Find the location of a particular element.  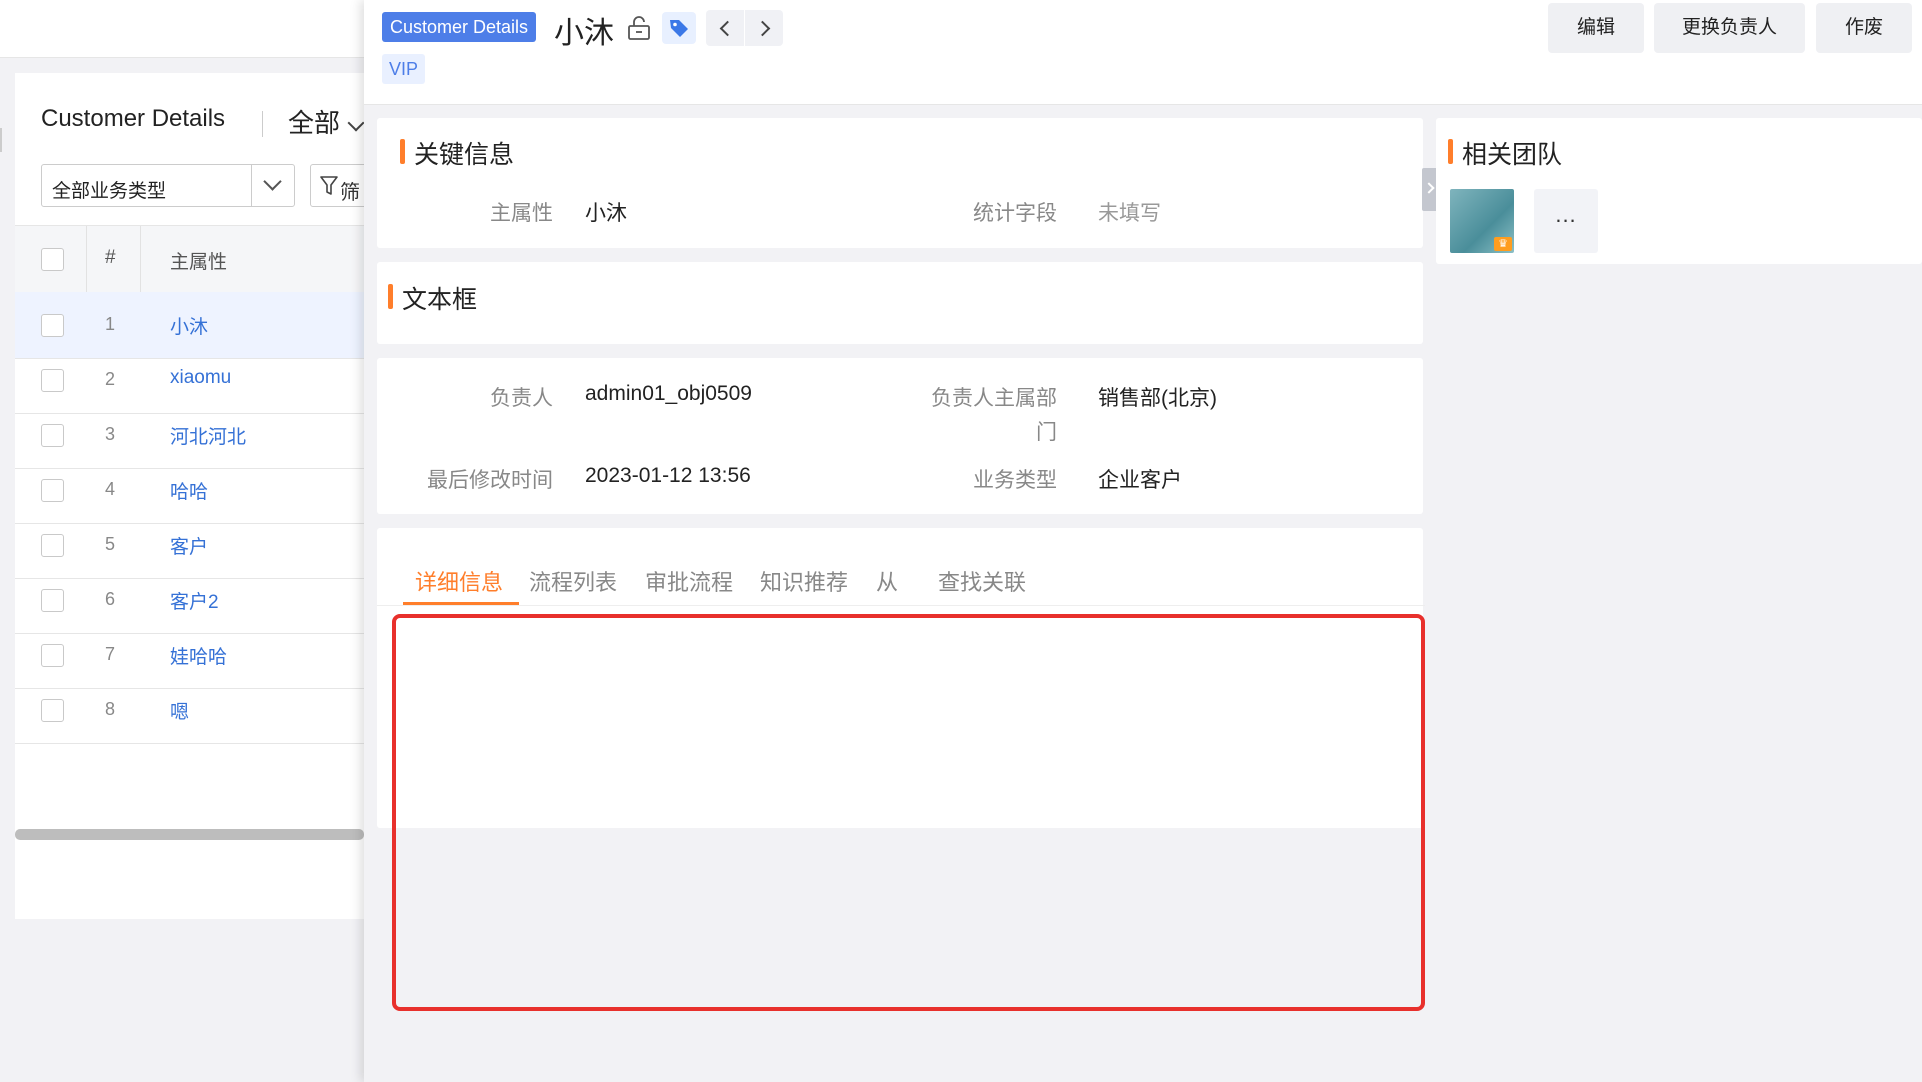

row-name-link: 哈哈 is located at coordinates (189, 490).